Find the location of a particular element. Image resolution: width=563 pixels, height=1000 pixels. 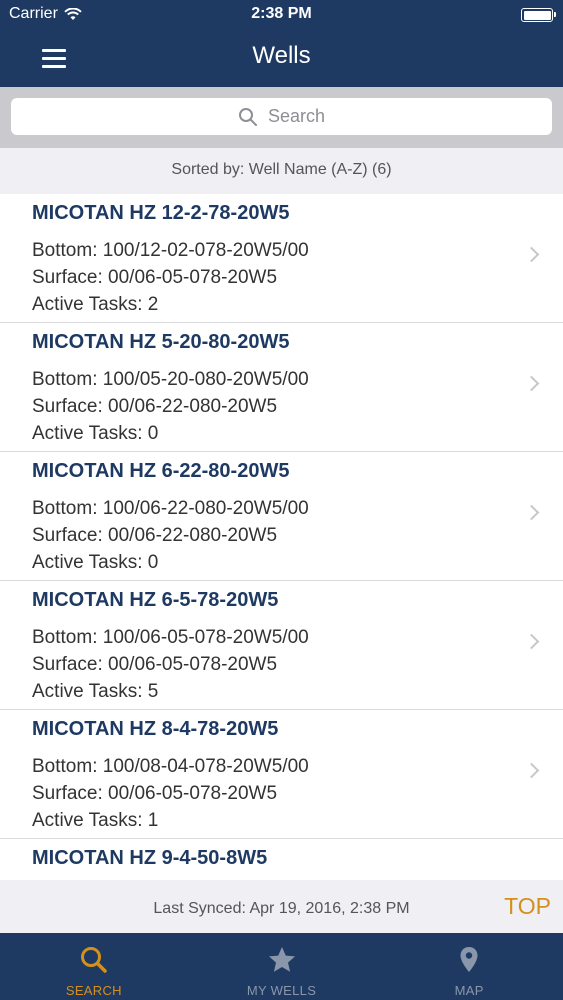

well-bottom: Bottom: 100/06-05-078-20W5/00 is located at coordinates (170, 637).